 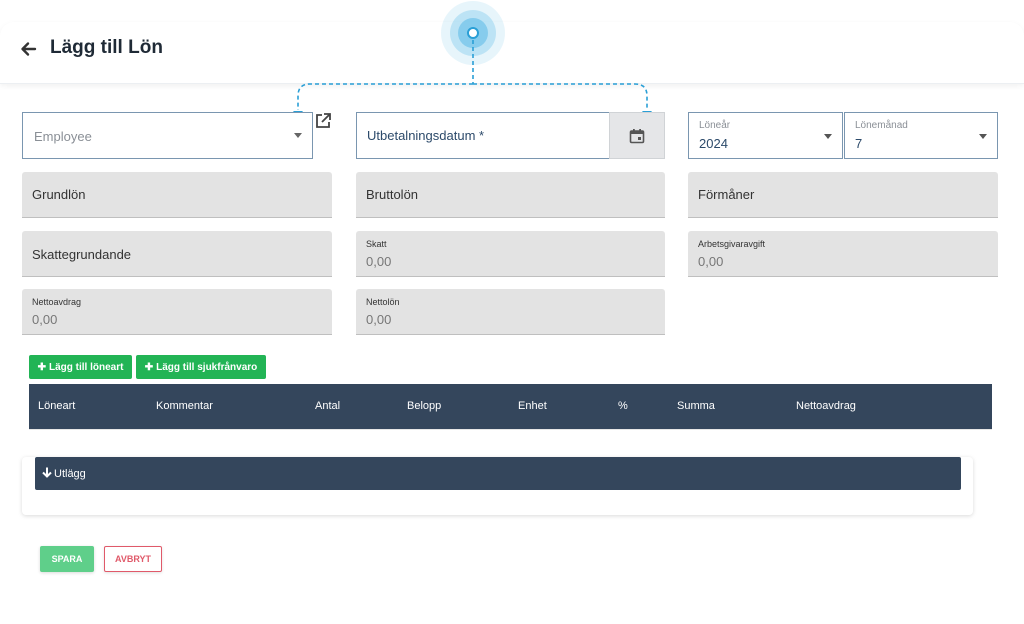 I want to click on skattegrundande-label: Skattegrundande, so click(x=82, y=254).